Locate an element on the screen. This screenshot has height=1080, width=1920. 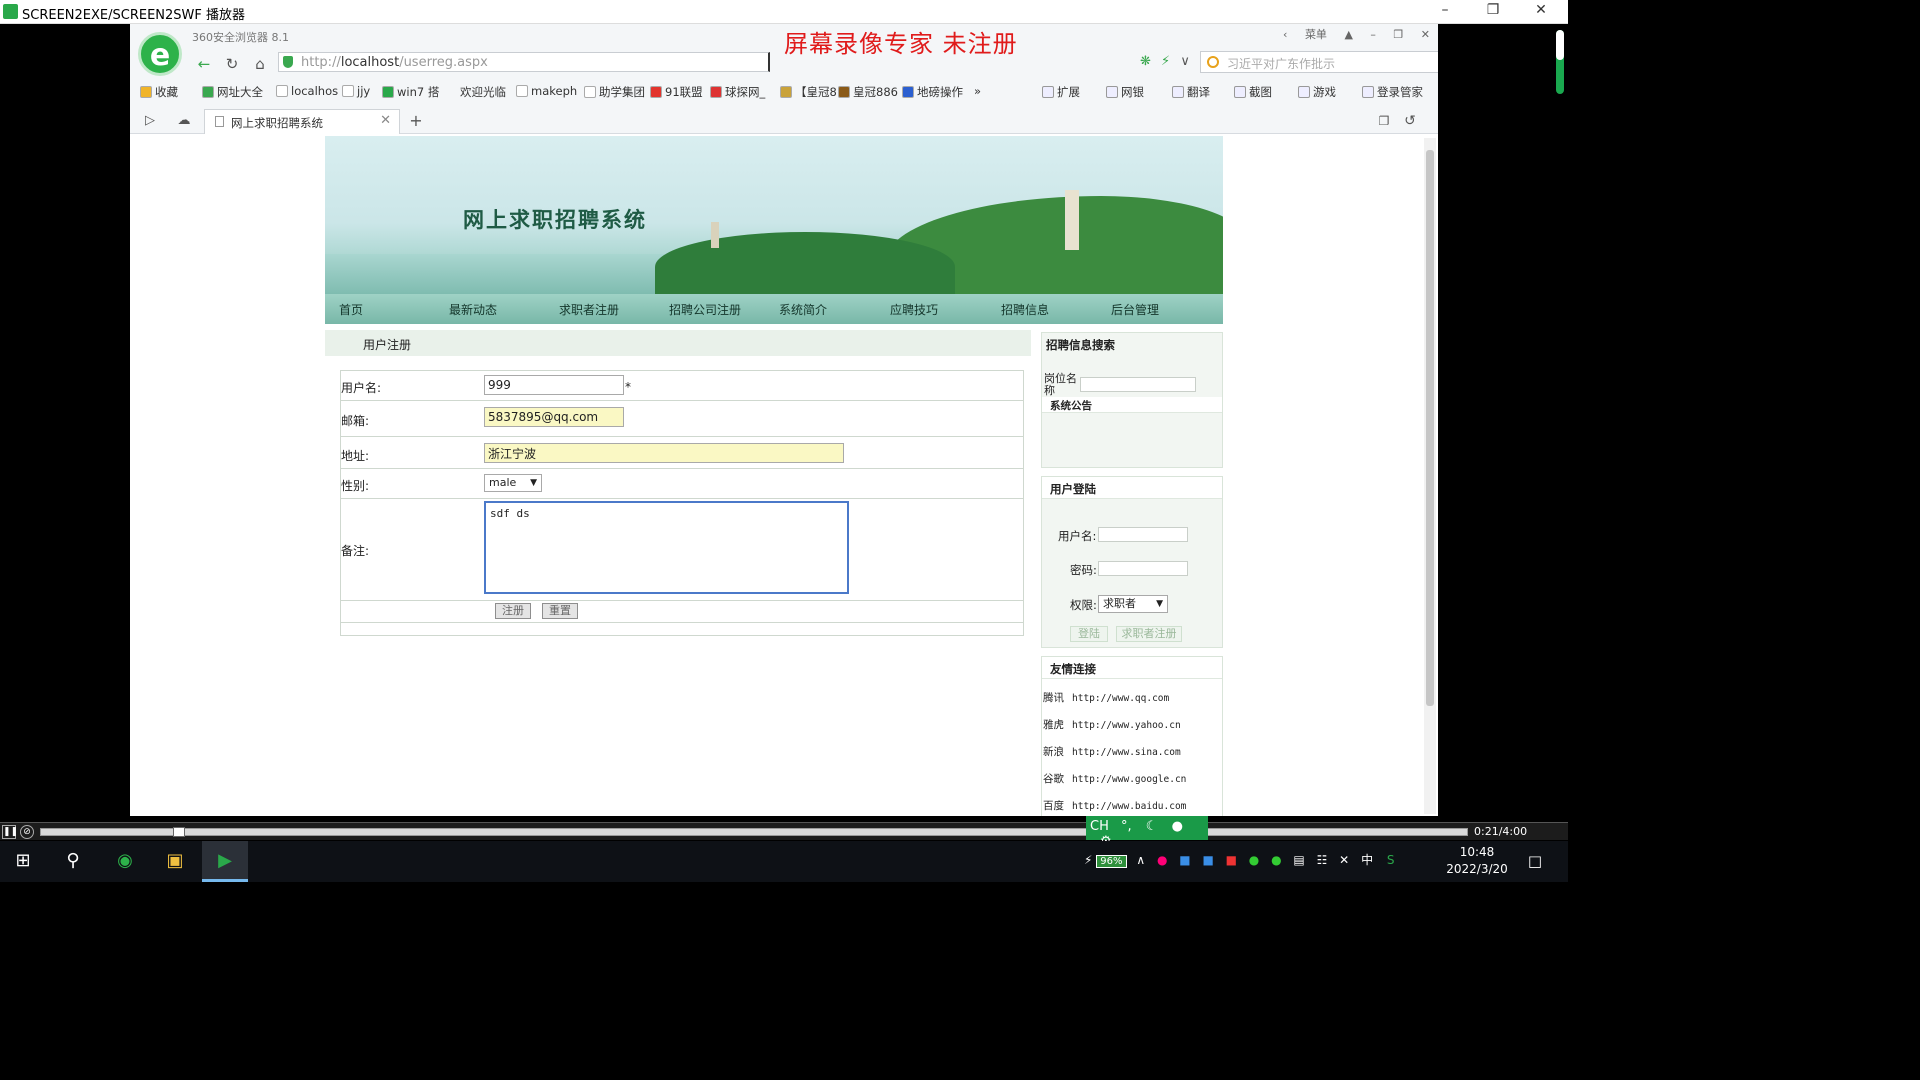
sogou-icon: S is located at coordinates (1391, 860).